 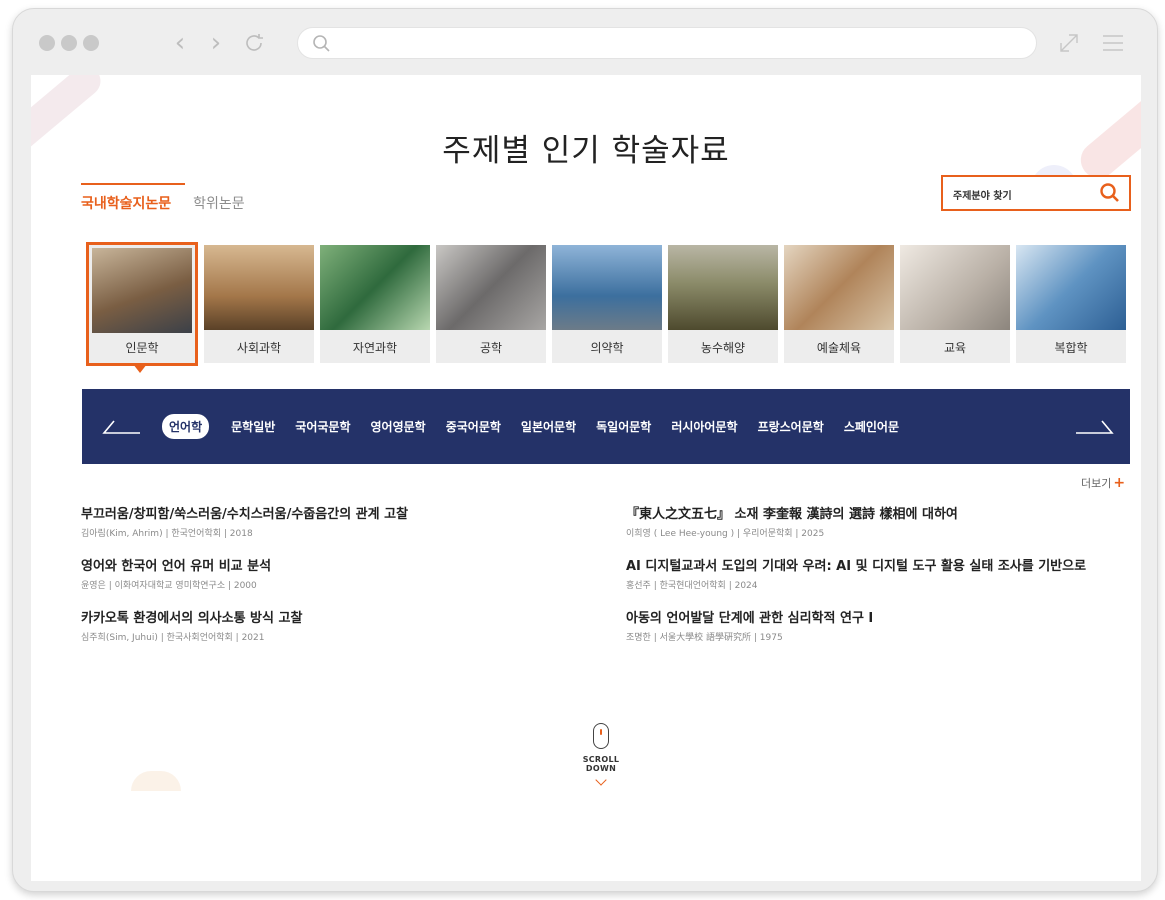 What do you see at coordinates (1036, 193) in the screenshot?
I see `subject-search-box: 주제분야 찾기` at bounding box center [1036, 193].